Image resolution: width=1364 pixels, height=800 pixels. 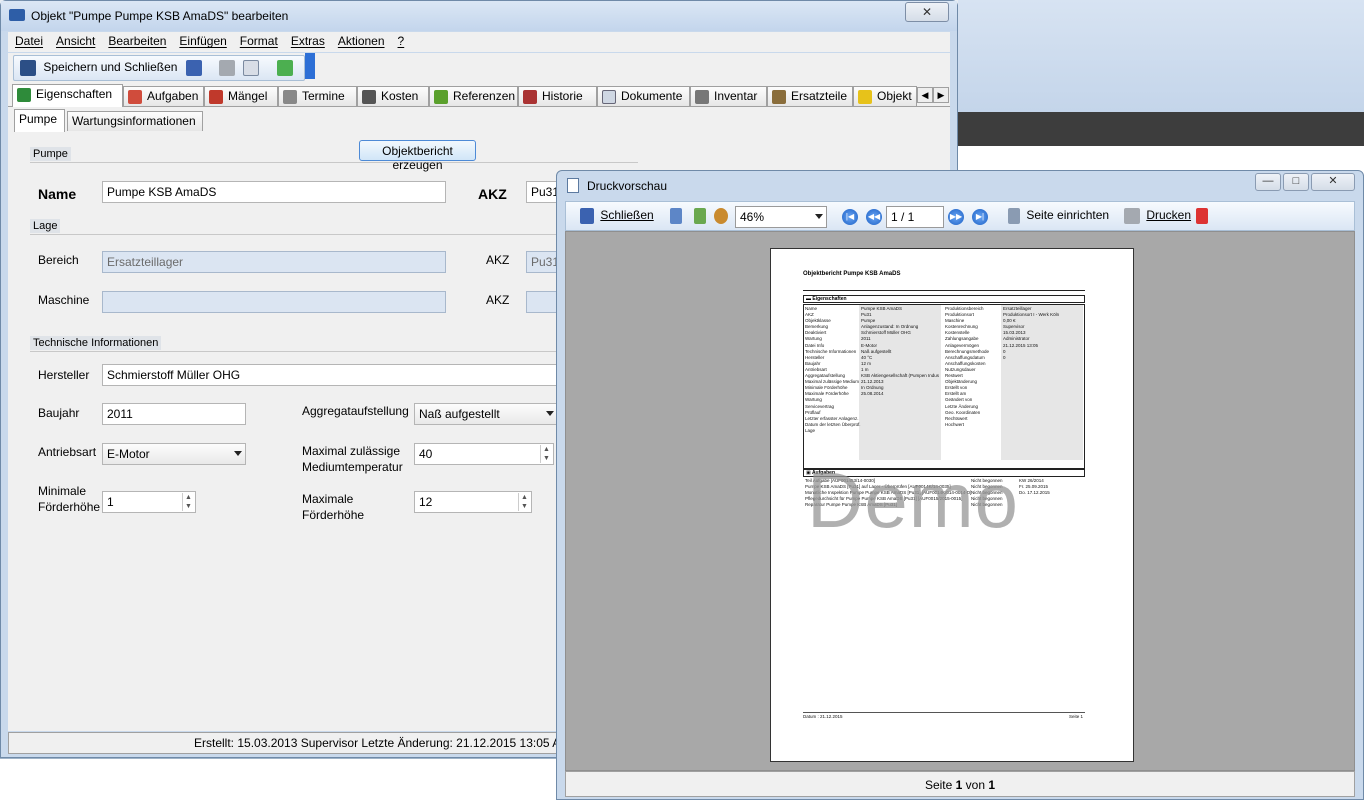 What do you see at coordinates (479, 67) in the screenshot?
I see `main-toolbar: Speichern und Schließen` at bounding box center [479, 67].